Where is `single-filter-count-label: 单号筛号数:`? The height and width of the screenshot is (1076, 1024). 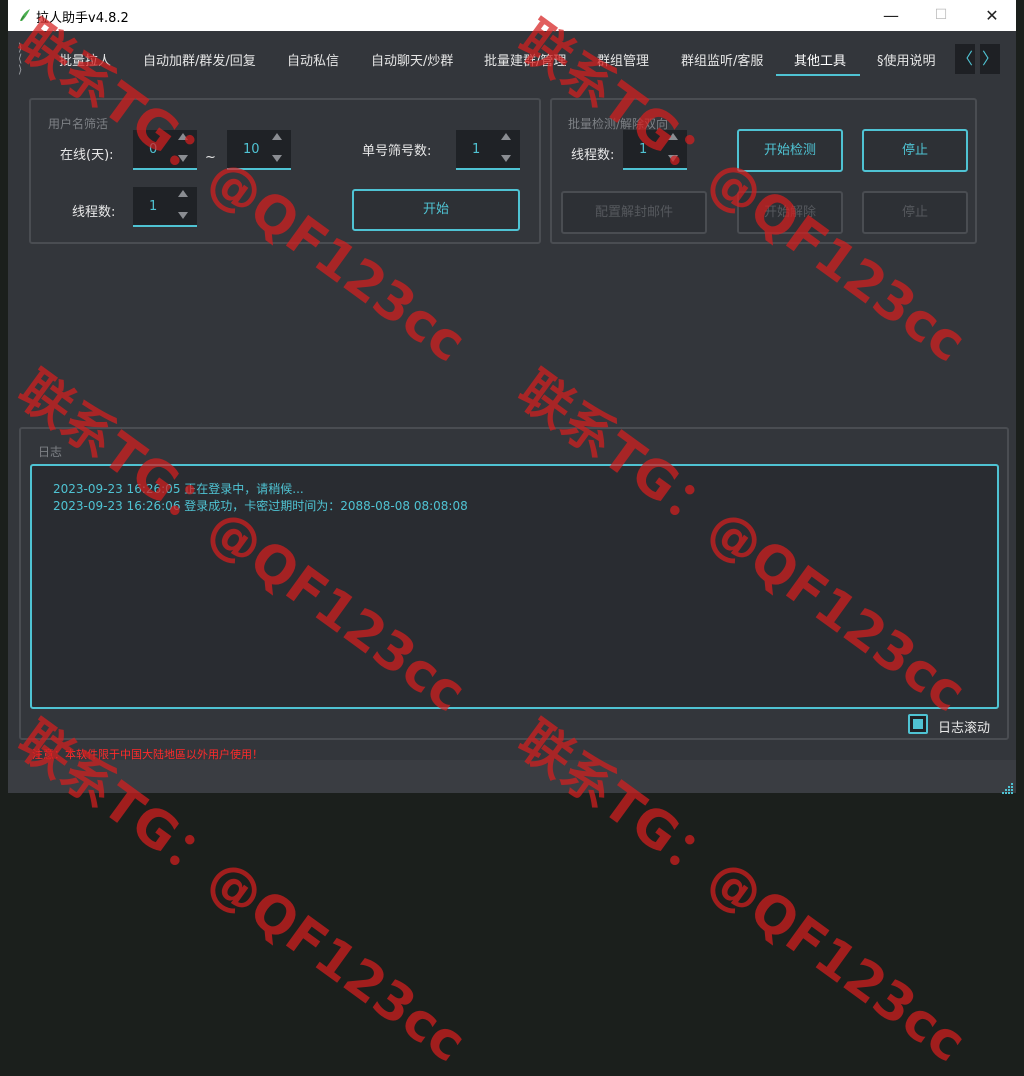 single-filter-count-label: 单号筛号数: is located at coordinates (397, 151).